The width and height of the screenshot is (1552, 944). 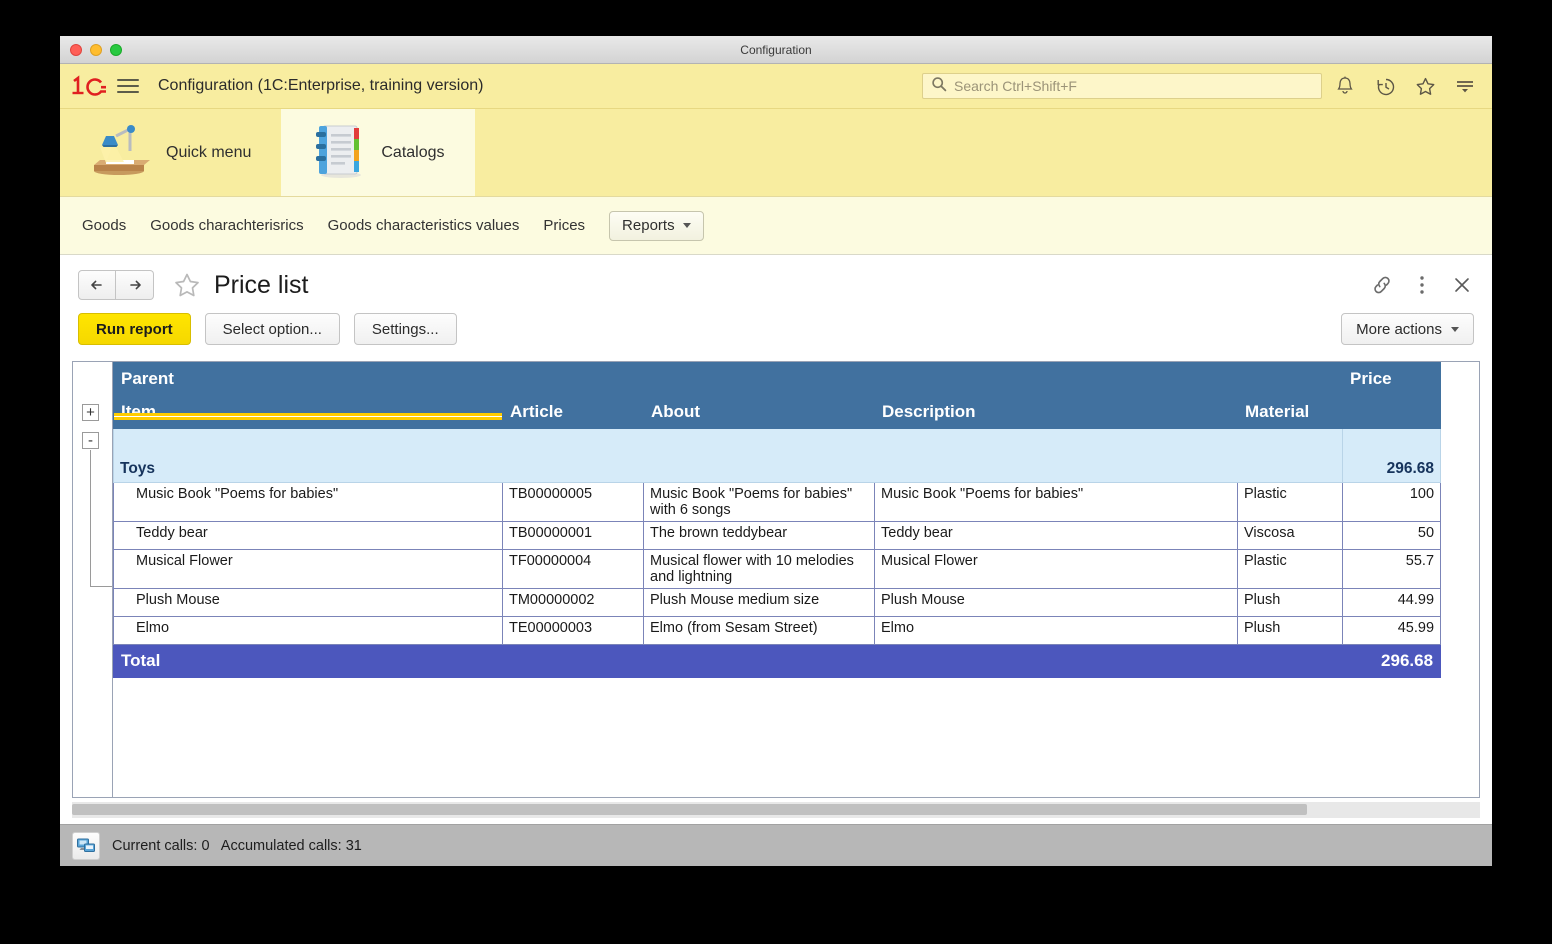 I want to click on scrollbar-thumb, so click(x=689, y=809).